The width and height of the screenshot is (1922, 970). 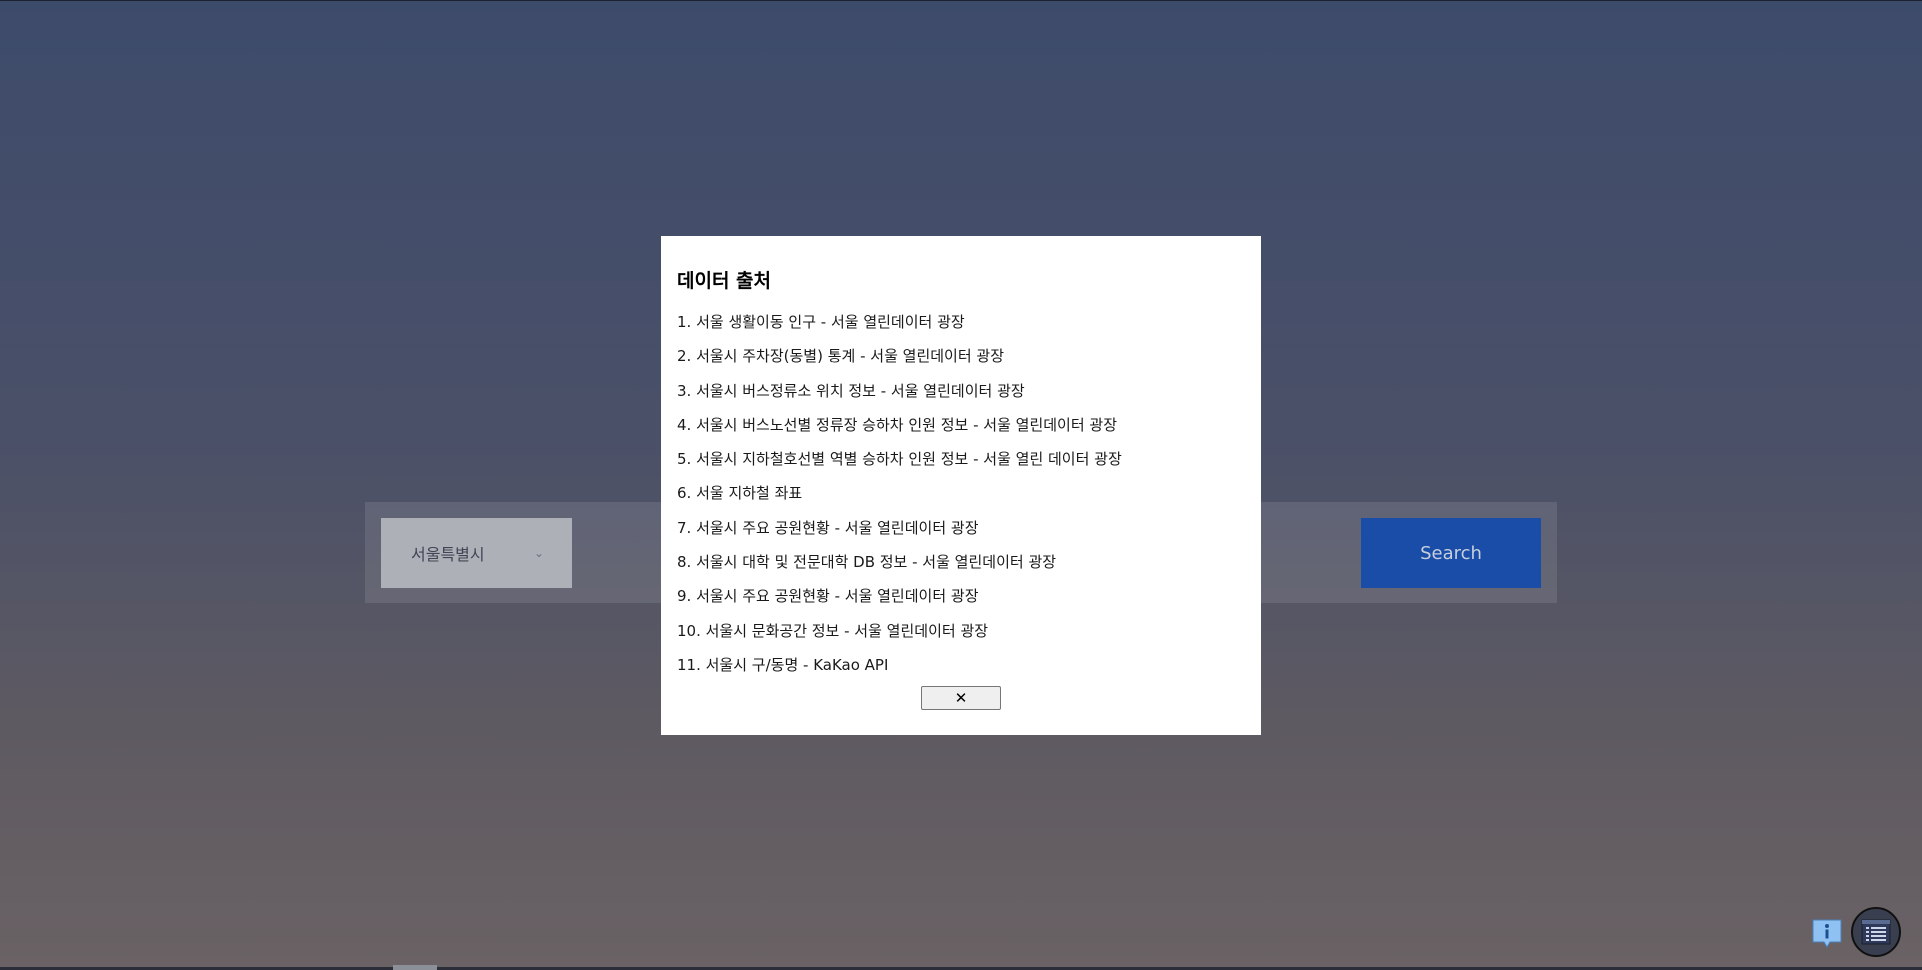 What do you see at coordinates (851, 390) in the screenshot?
I see `source-item: 3. 서울시 버스정류소 위치 정보 - 서울 열린데이터 광장` at bounding box center [851, 390].